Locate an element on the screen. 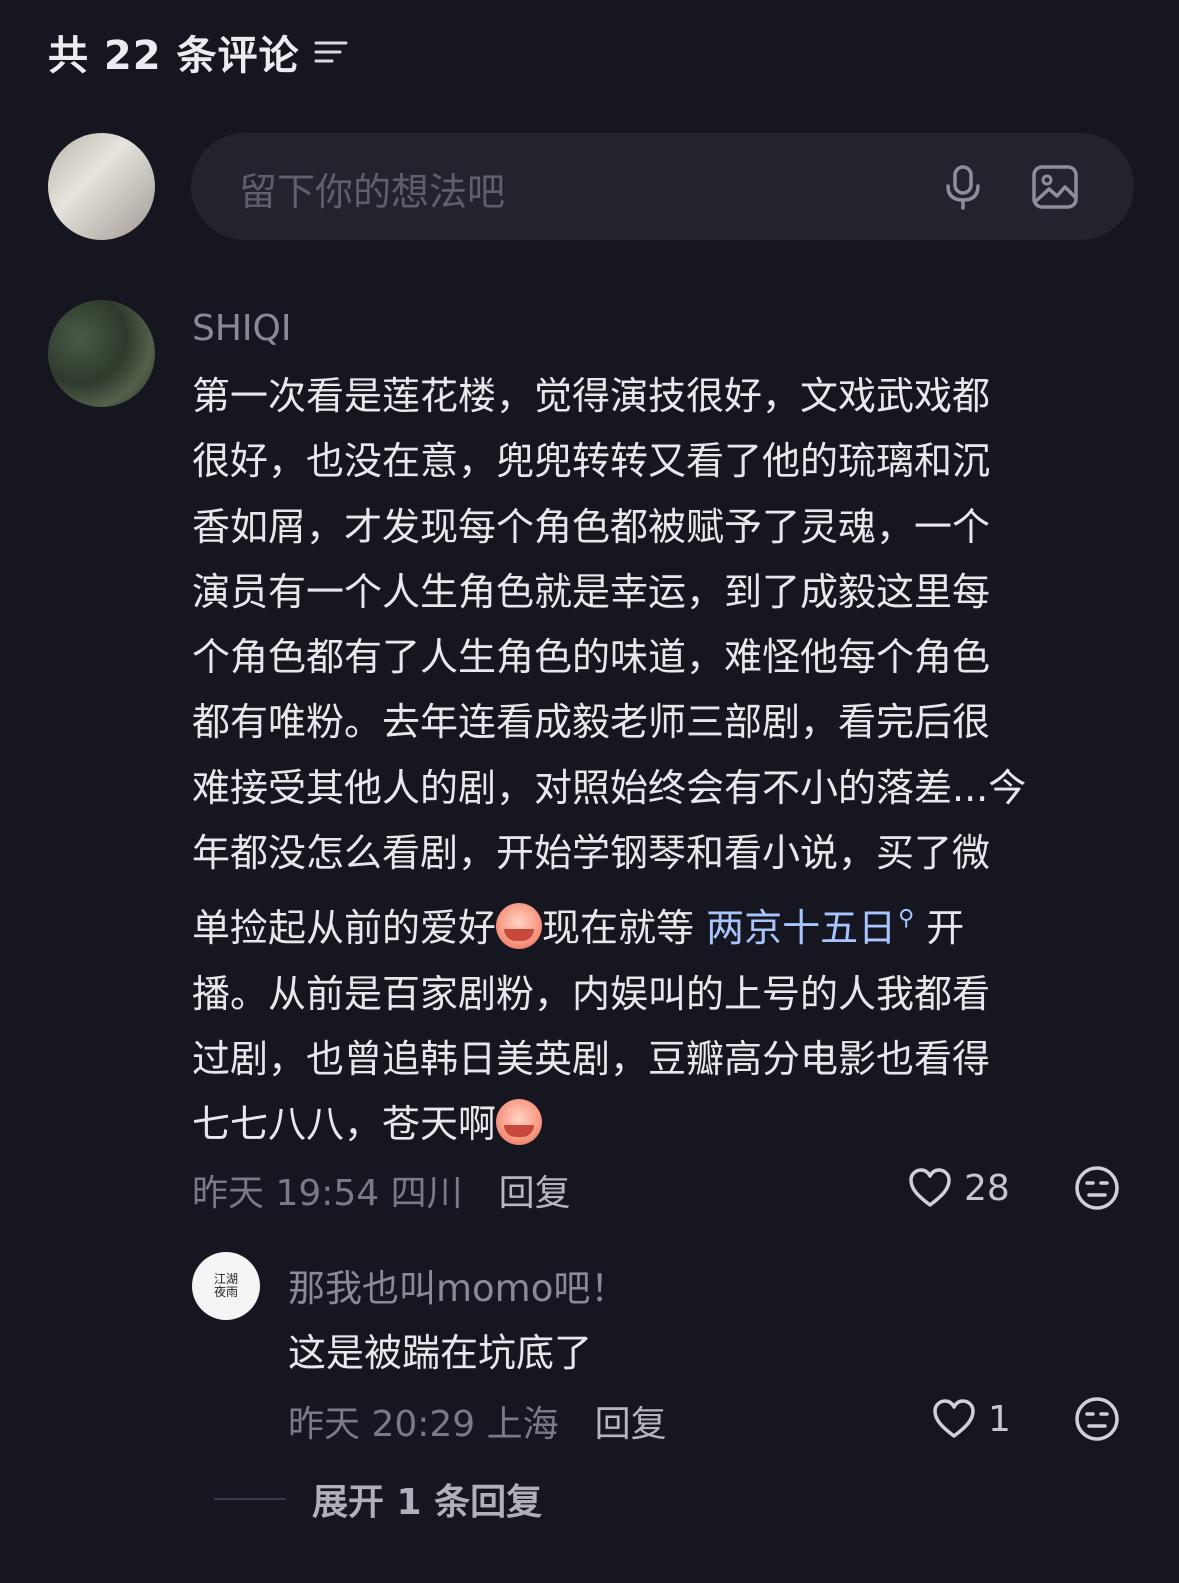 This screenshot has height=1583, width=1179. my-avatar is located at coordinates (101, 186).